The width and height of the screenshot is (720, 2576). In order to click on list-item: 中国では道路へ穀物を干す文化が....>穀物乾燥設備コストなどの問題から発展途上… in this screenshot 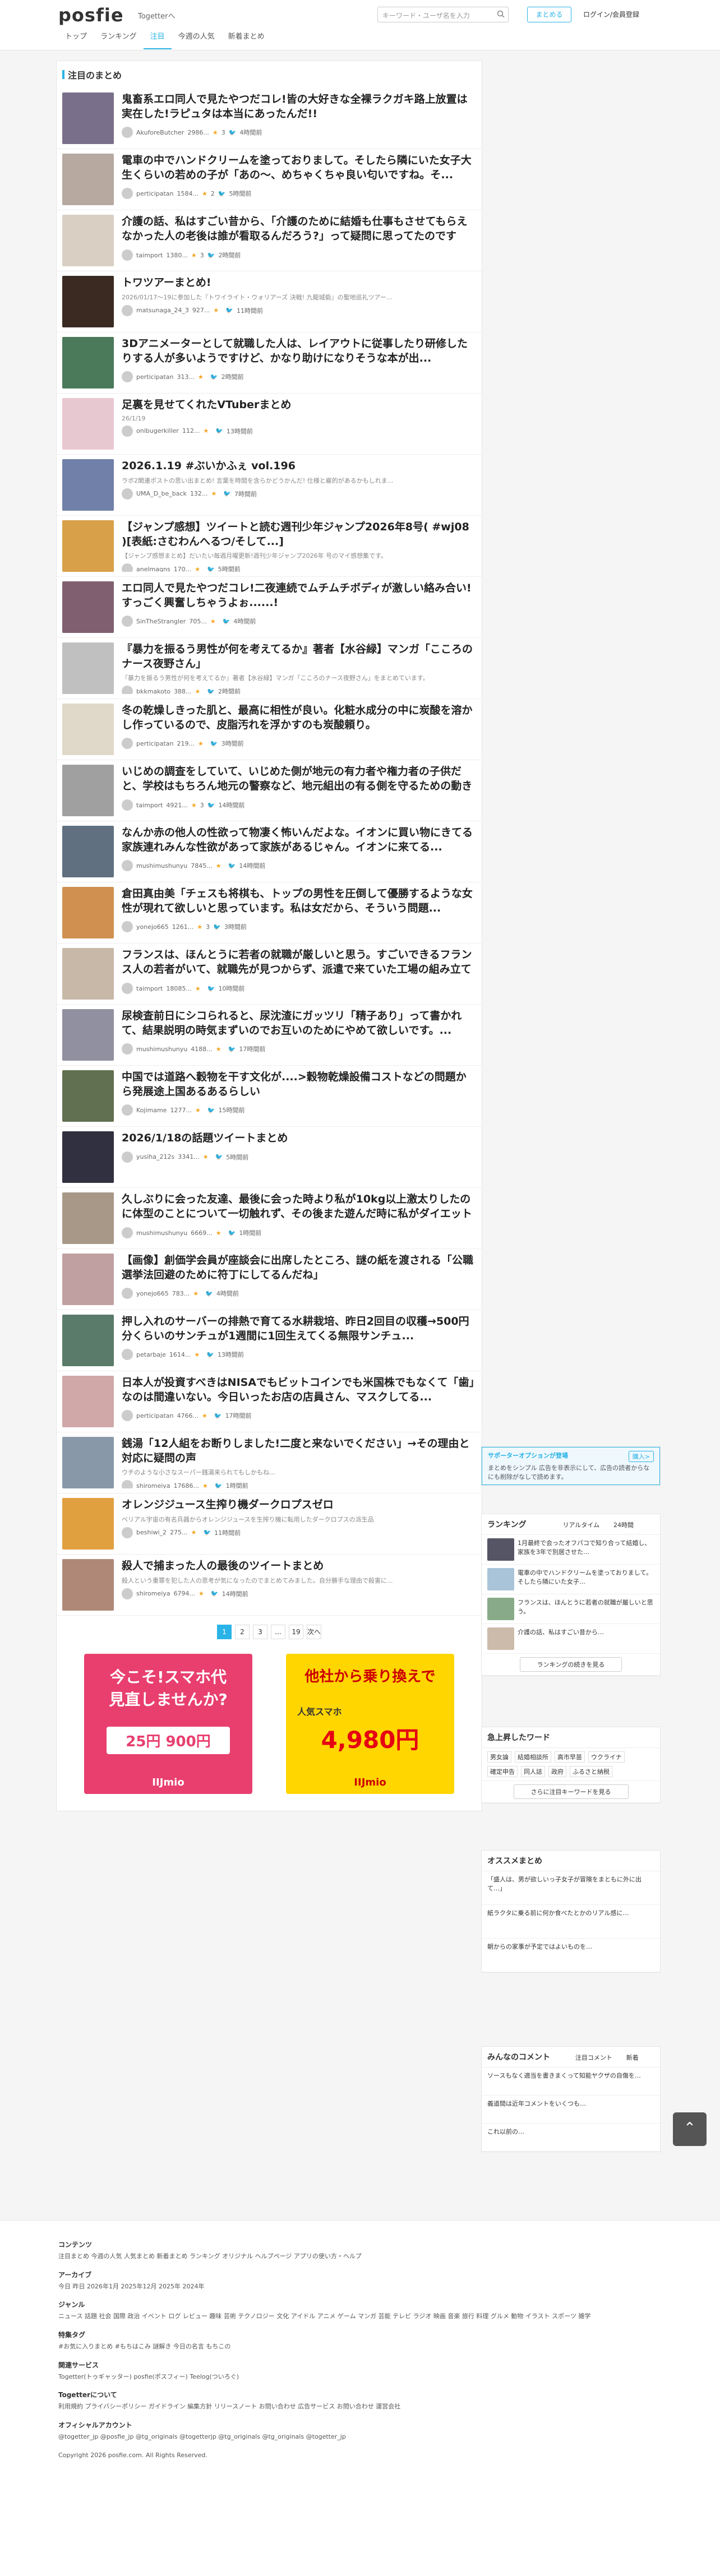, I will do `click(269, 1096)`.